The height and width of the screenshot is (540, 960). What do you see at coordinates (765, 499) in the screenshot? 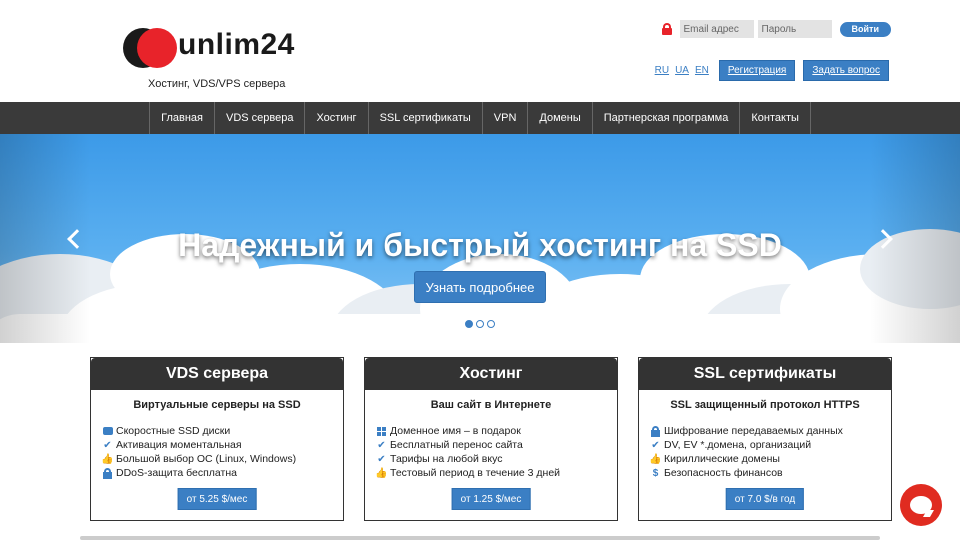
I see `price-button: от 7.0 $/в год` at bounding box center [765, 499].